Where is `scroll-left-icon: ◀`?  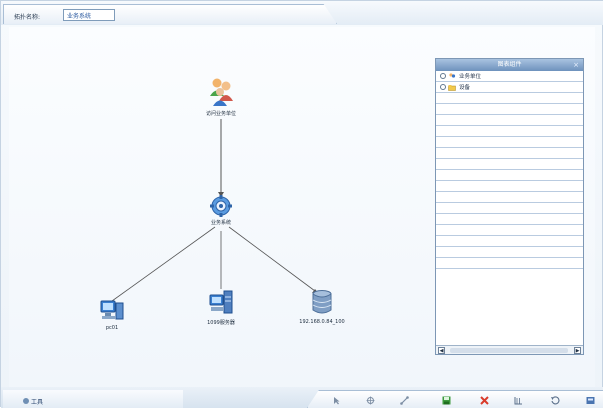 scroll-left-icon: ◀ is located at coordinates (441, 350).